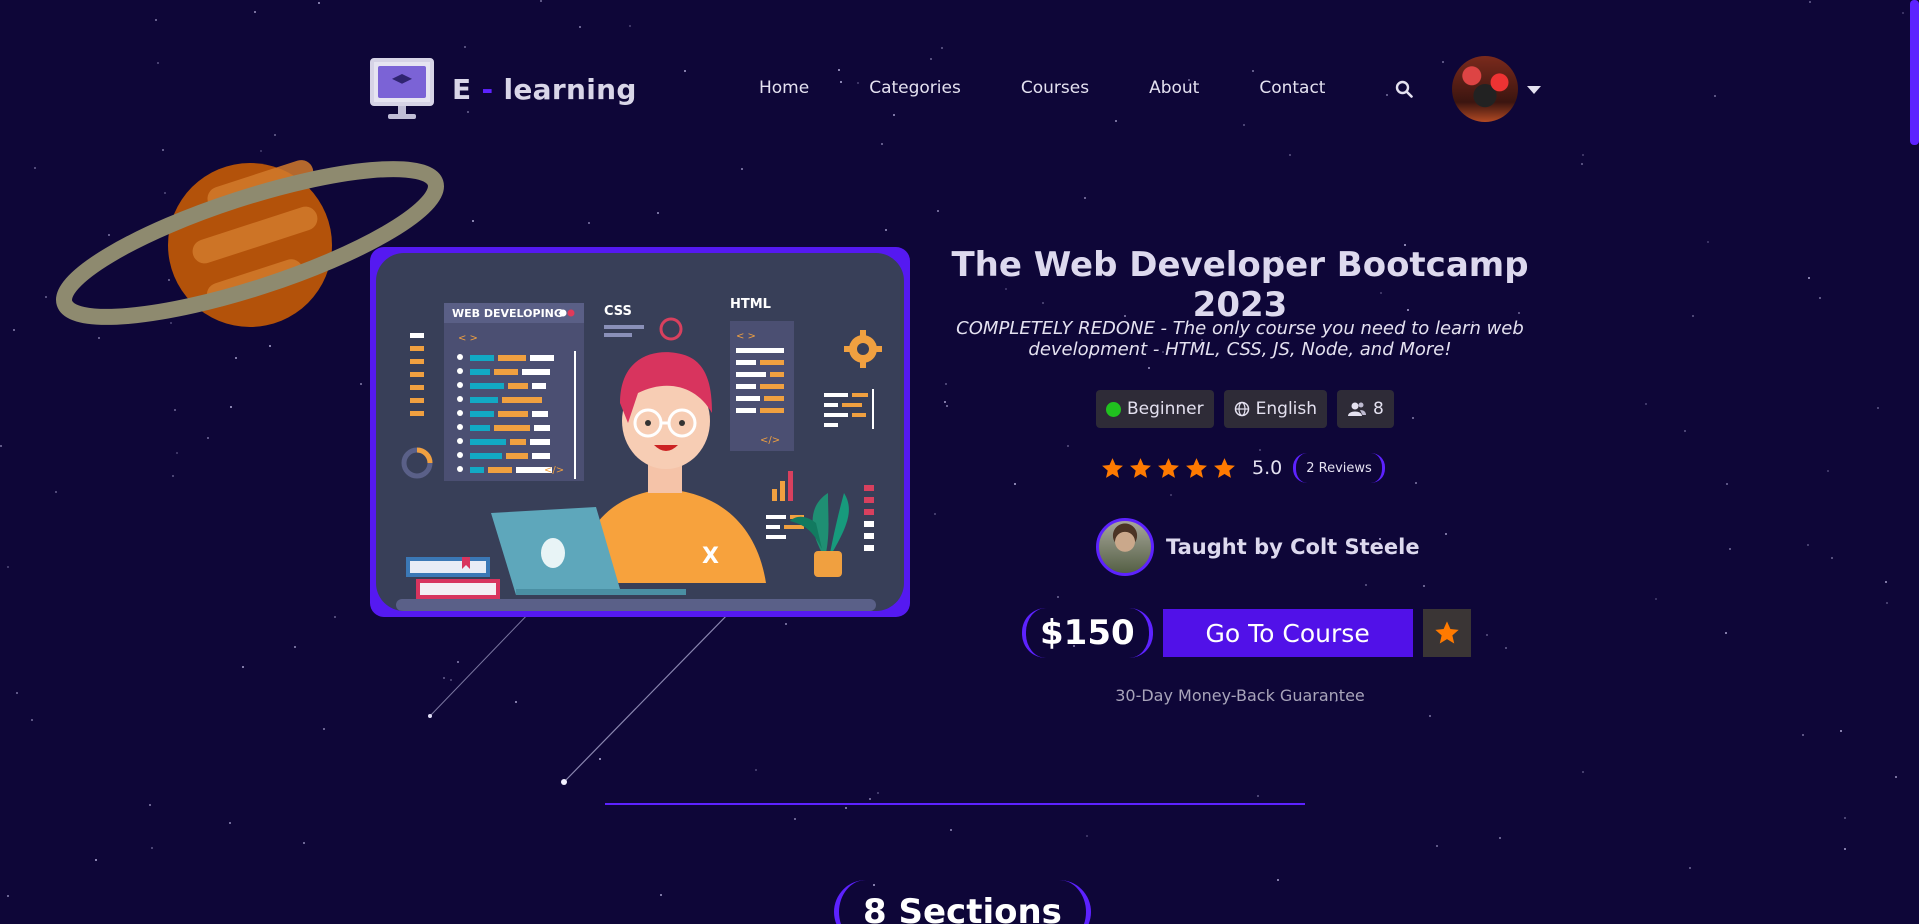 This screenshot has width=1919, height=924. I want to click on site-logo: E - learning, so click(503, 89).